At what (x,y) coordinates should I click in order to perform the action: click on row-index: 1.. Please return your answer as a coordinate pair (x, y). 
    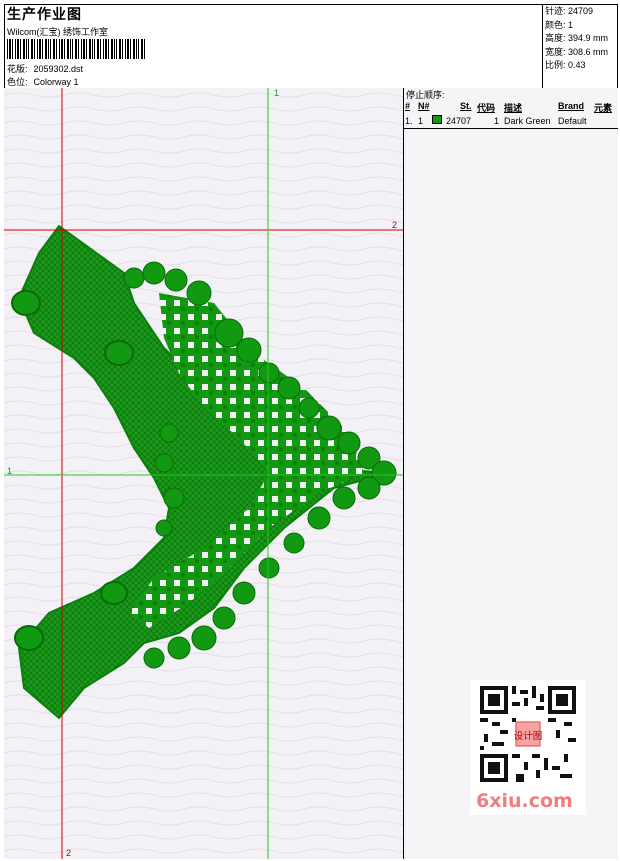
    Looking at the image, I should click on (409, 121).